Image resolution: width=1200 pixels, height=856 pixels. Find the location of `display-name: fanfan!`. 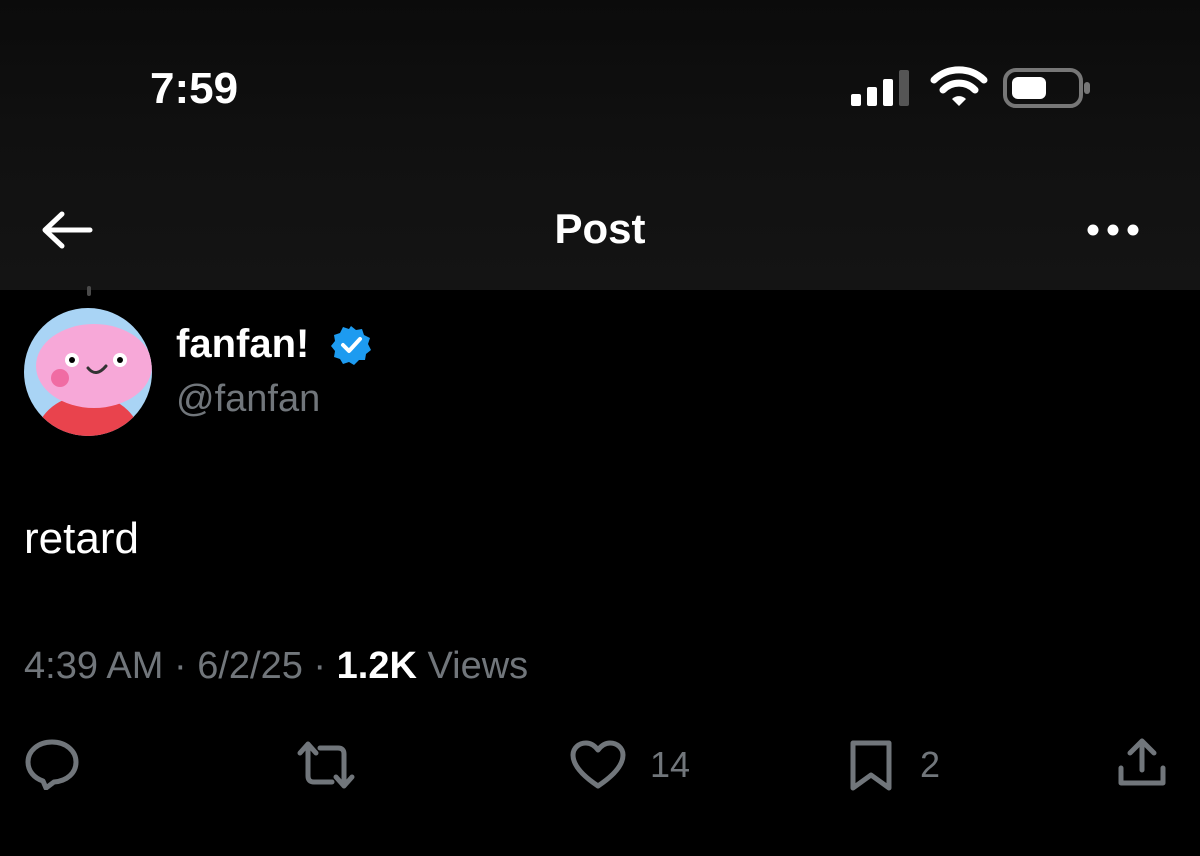

display-name: fanfan! is located at coordinates (242, 344).